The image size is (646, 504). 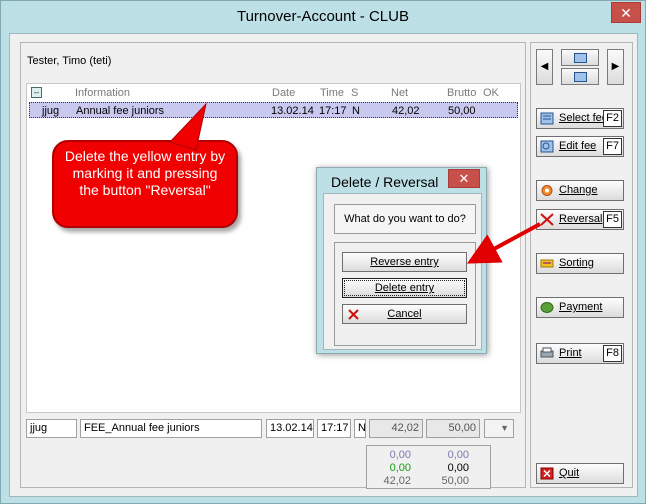 I want to click on entry-date-field: 13.02.14, so click(x=290, y=428).